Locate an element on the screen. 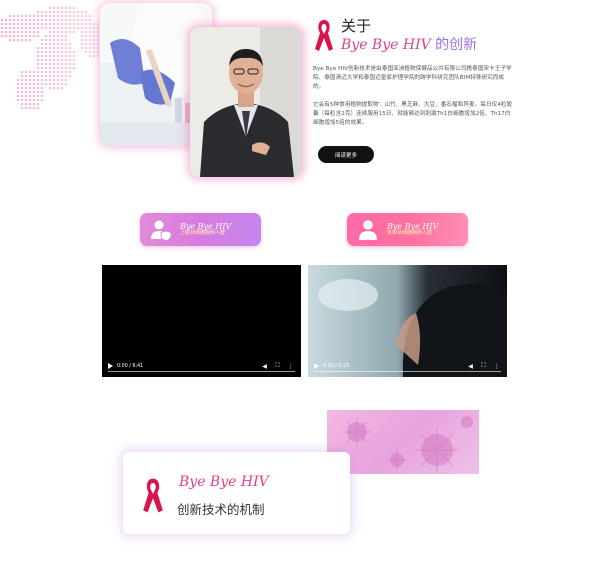  about-title-suffix: 的创新 is located at coordinates (456, 44).